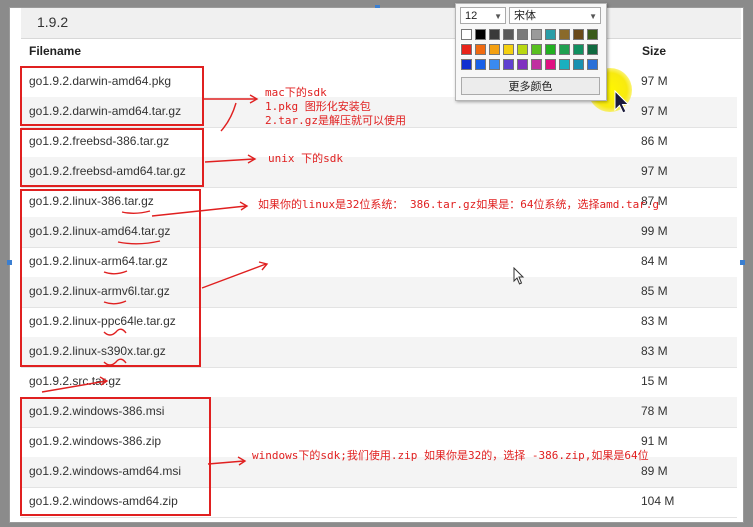 Image resolution: width=753 pixels, height=527 pixels. I want to click on underline-ppc64le, so click(115, 332).